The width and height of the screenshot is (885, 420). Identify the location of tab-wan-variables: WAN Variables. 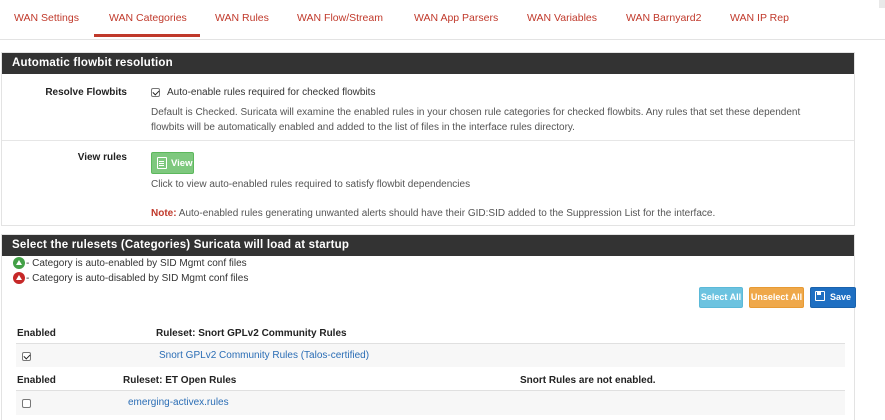
(562, 18).